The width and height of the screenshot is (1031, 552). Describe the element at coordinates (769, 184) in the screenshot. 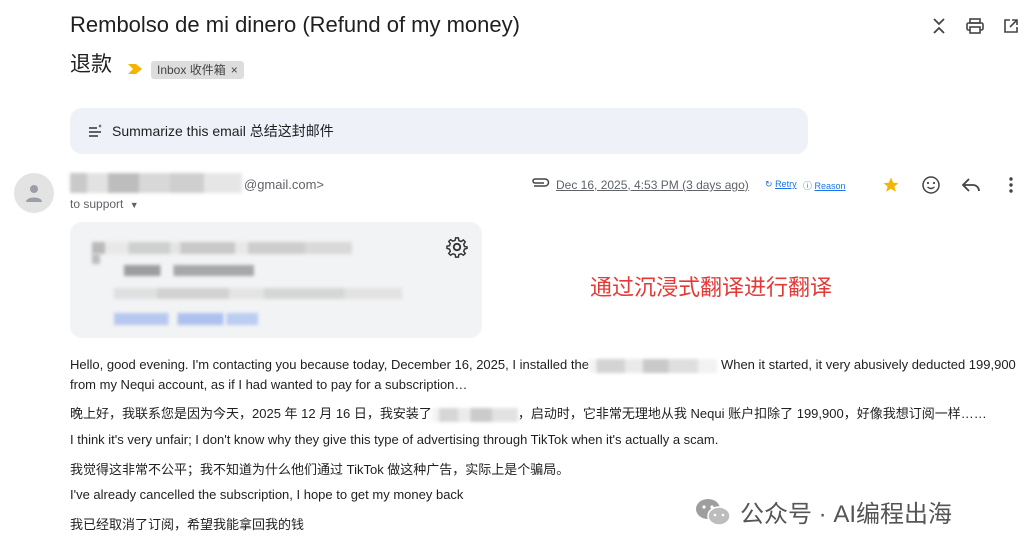

I see `retry-icon: ↻` at that location.